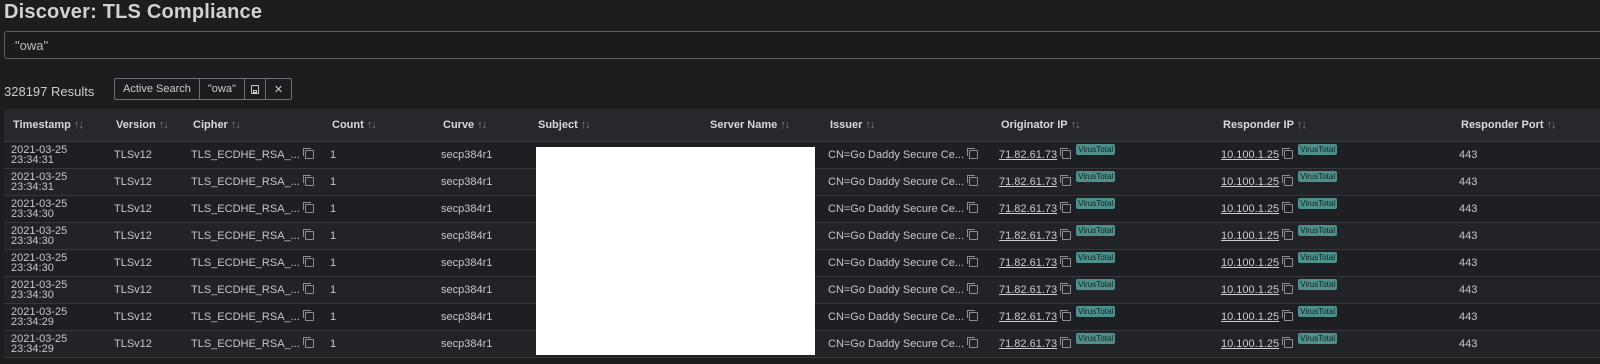 This screenshot has height=364, width=1600. Describe the element at coordinates (1333, 125) in the screenshot. I see `column-header: Responder IP ↑↓` at that location.